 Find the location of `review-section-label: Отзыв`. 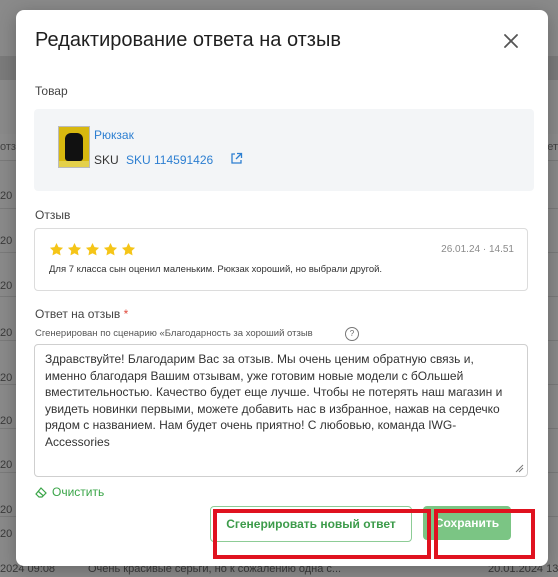

review-section-label: Отзыв is located at coordinates (53, 215).